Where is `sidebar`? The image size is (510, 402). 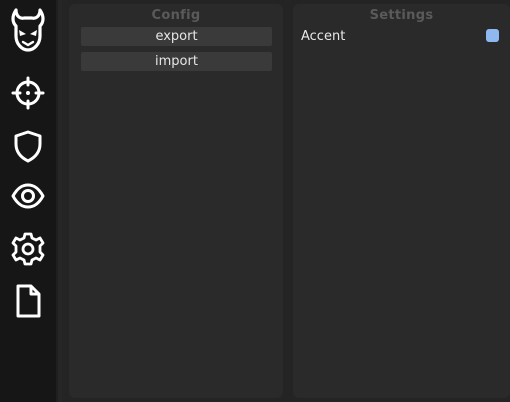
sidebar is located at coordinates (28, 201).